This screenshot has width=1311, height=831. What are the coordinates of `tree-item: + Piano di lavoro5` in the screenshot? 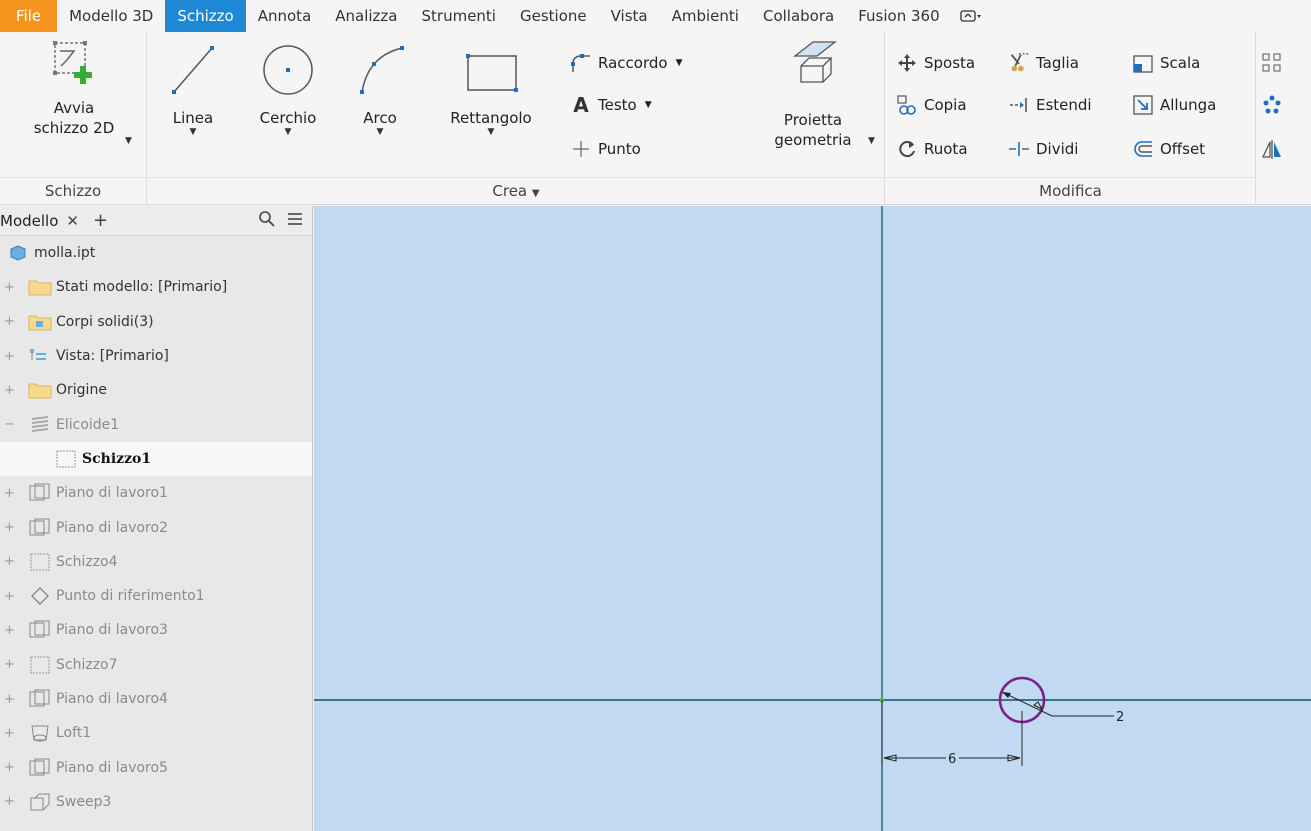 It's located at (156, 767).